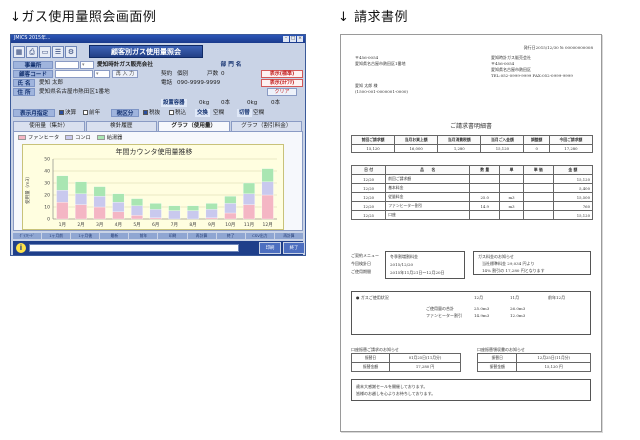  I want to click on option-tax-incl: 税込, so click(177, 113).